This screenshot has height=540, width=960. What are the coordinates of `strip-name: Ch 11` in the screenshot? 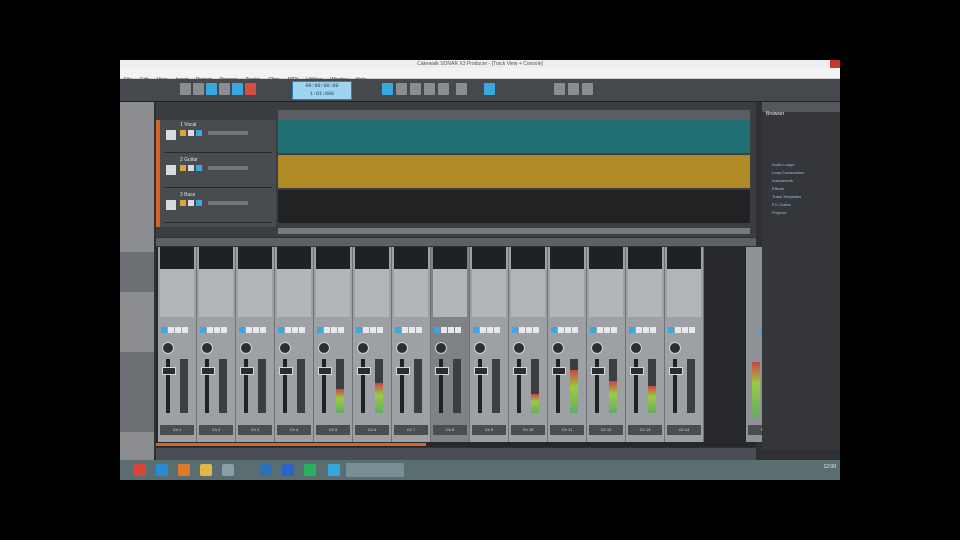 It's located at (567, 430).